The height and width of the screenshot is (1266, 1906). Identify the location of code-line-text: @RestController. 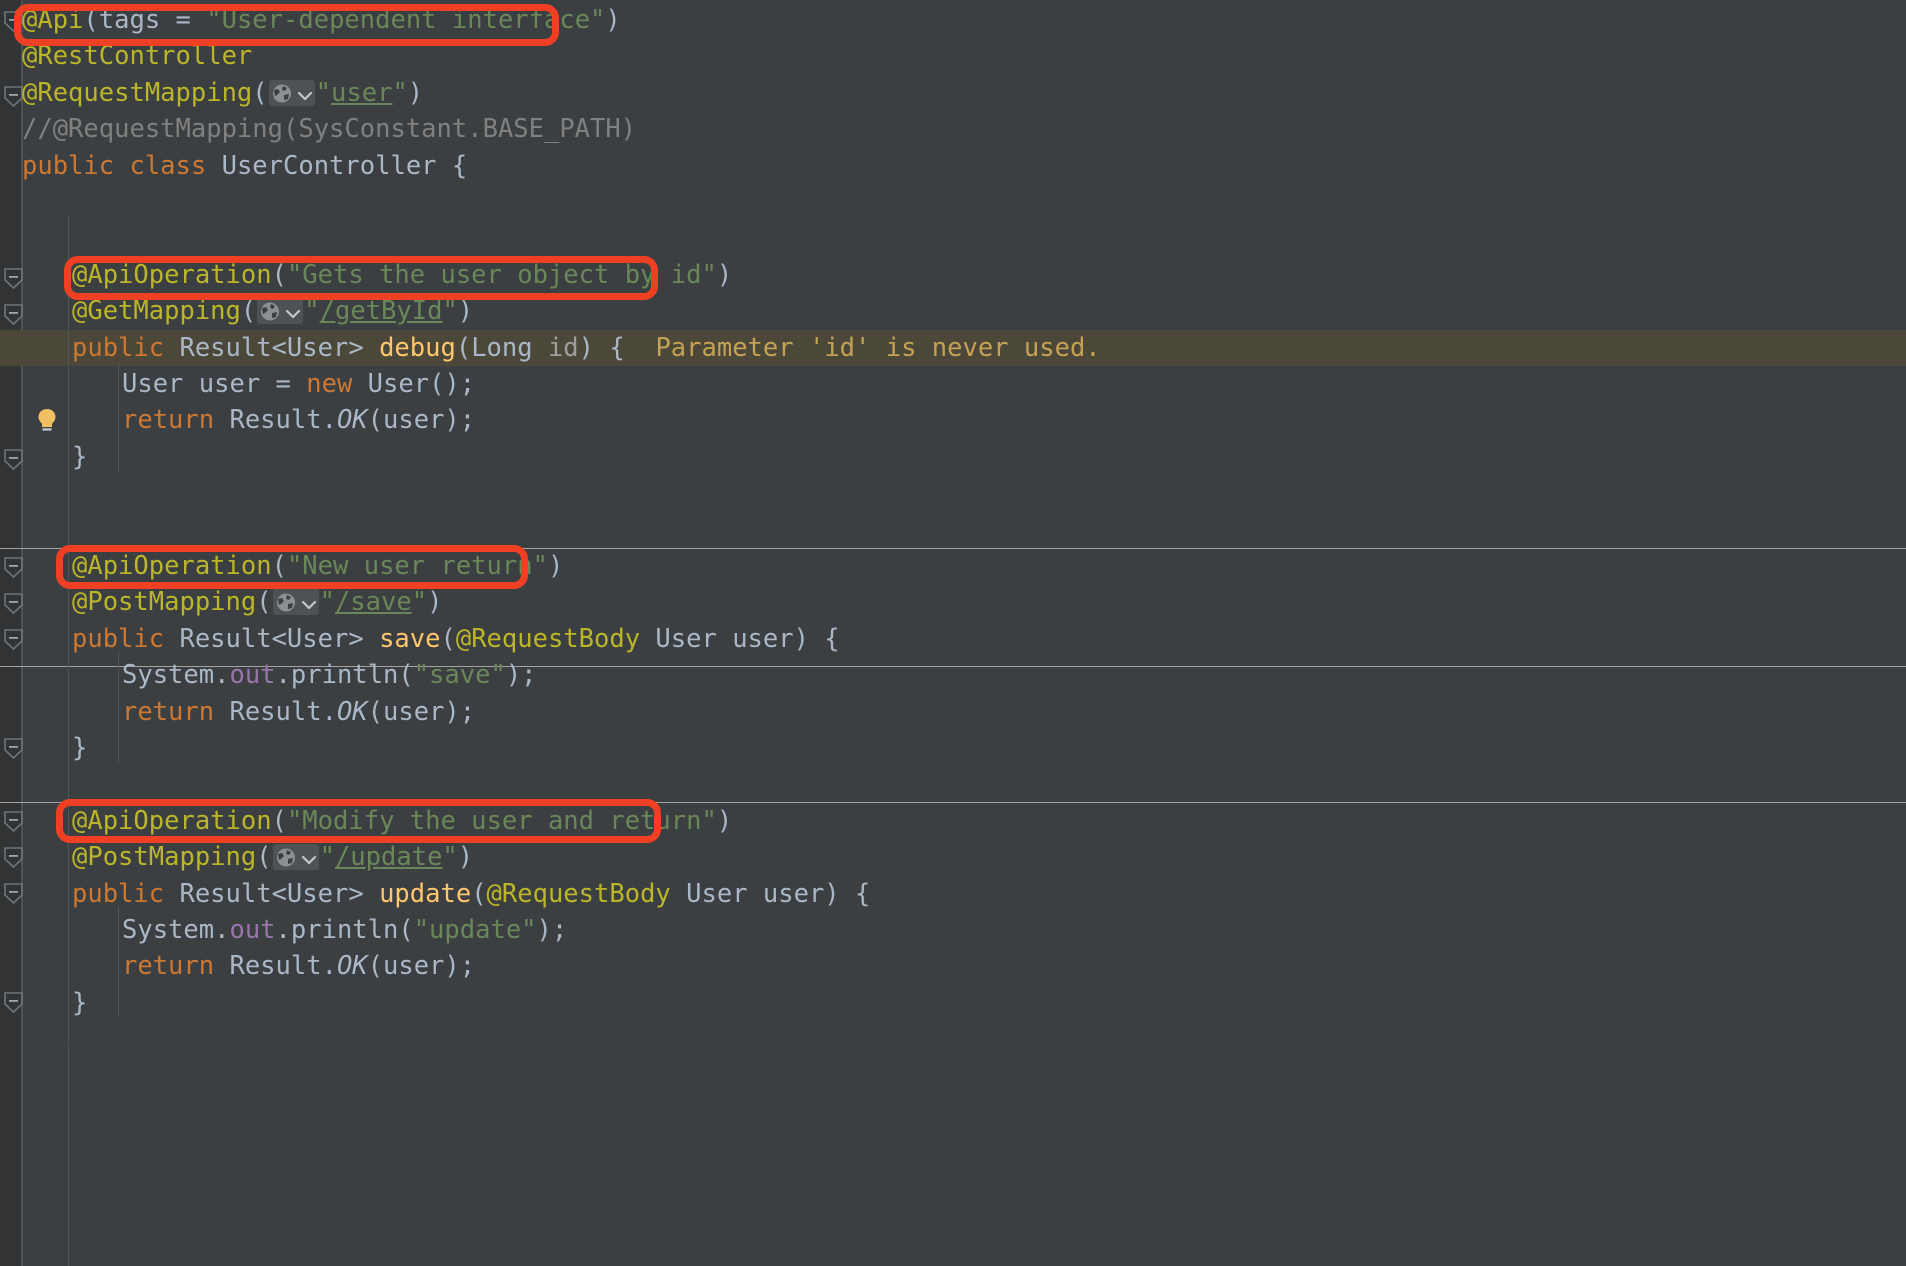
(137, 56).